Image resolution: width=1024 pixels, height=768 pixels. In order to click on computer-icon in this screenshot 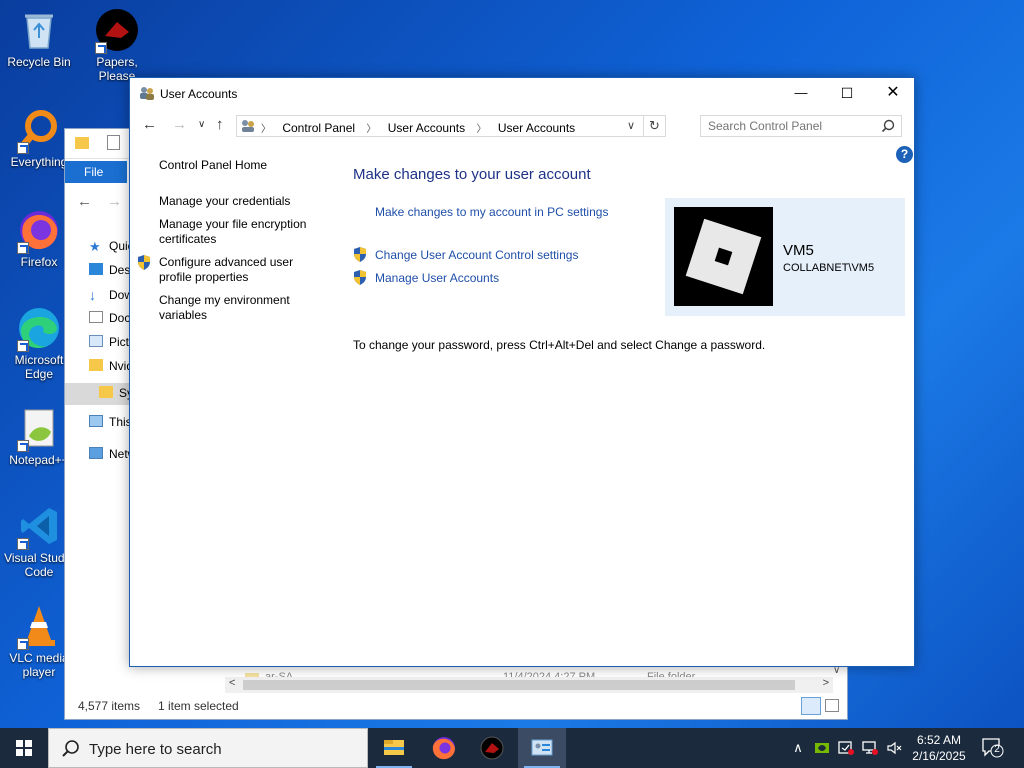, I will do `click(96, 421)`.